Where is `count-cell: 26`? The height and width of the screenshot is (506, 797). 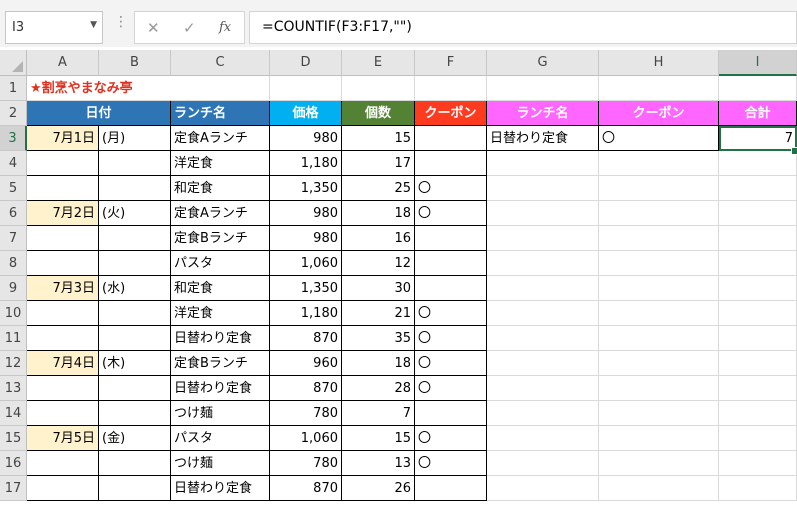
count-cell: 26 is located at coordinates (378, 488).